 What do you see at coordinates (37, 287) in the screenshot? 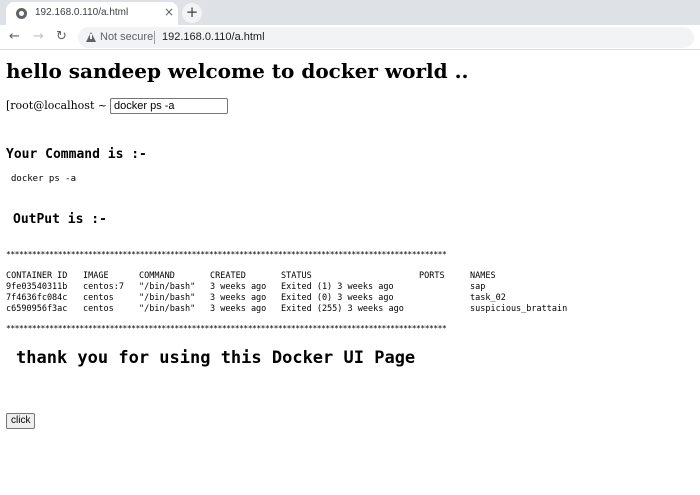
I see `container-id-cell: 9fe03540311b` at bounding box center [37, 287].